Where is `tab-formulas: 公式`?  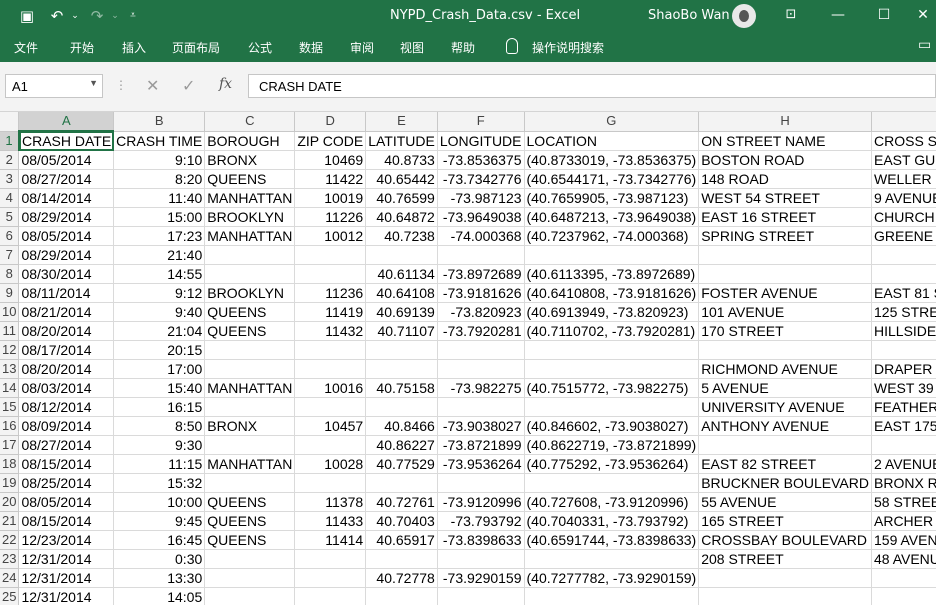
tab-formulas: 公式 is located at coordinates (260, 47).